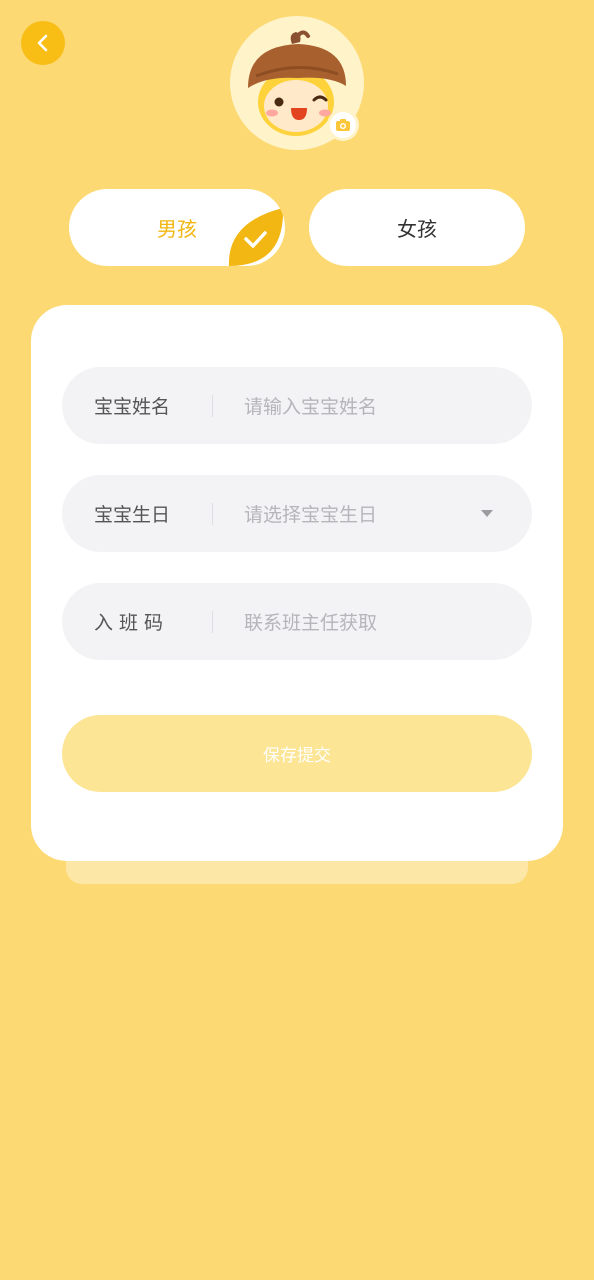 This screenshot has width=594, height=1280. Describe the element at coordinates (297, 753) in the screenshot. I see `submit-button: 保存提交` at that location.